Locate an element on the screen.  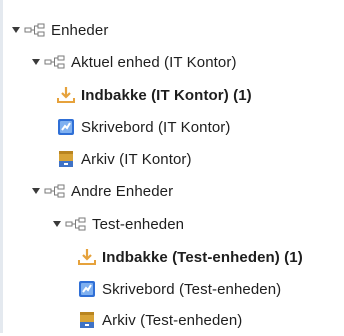
tree-node-other-units: Andre Enheder is located at coordinates (172, 191).